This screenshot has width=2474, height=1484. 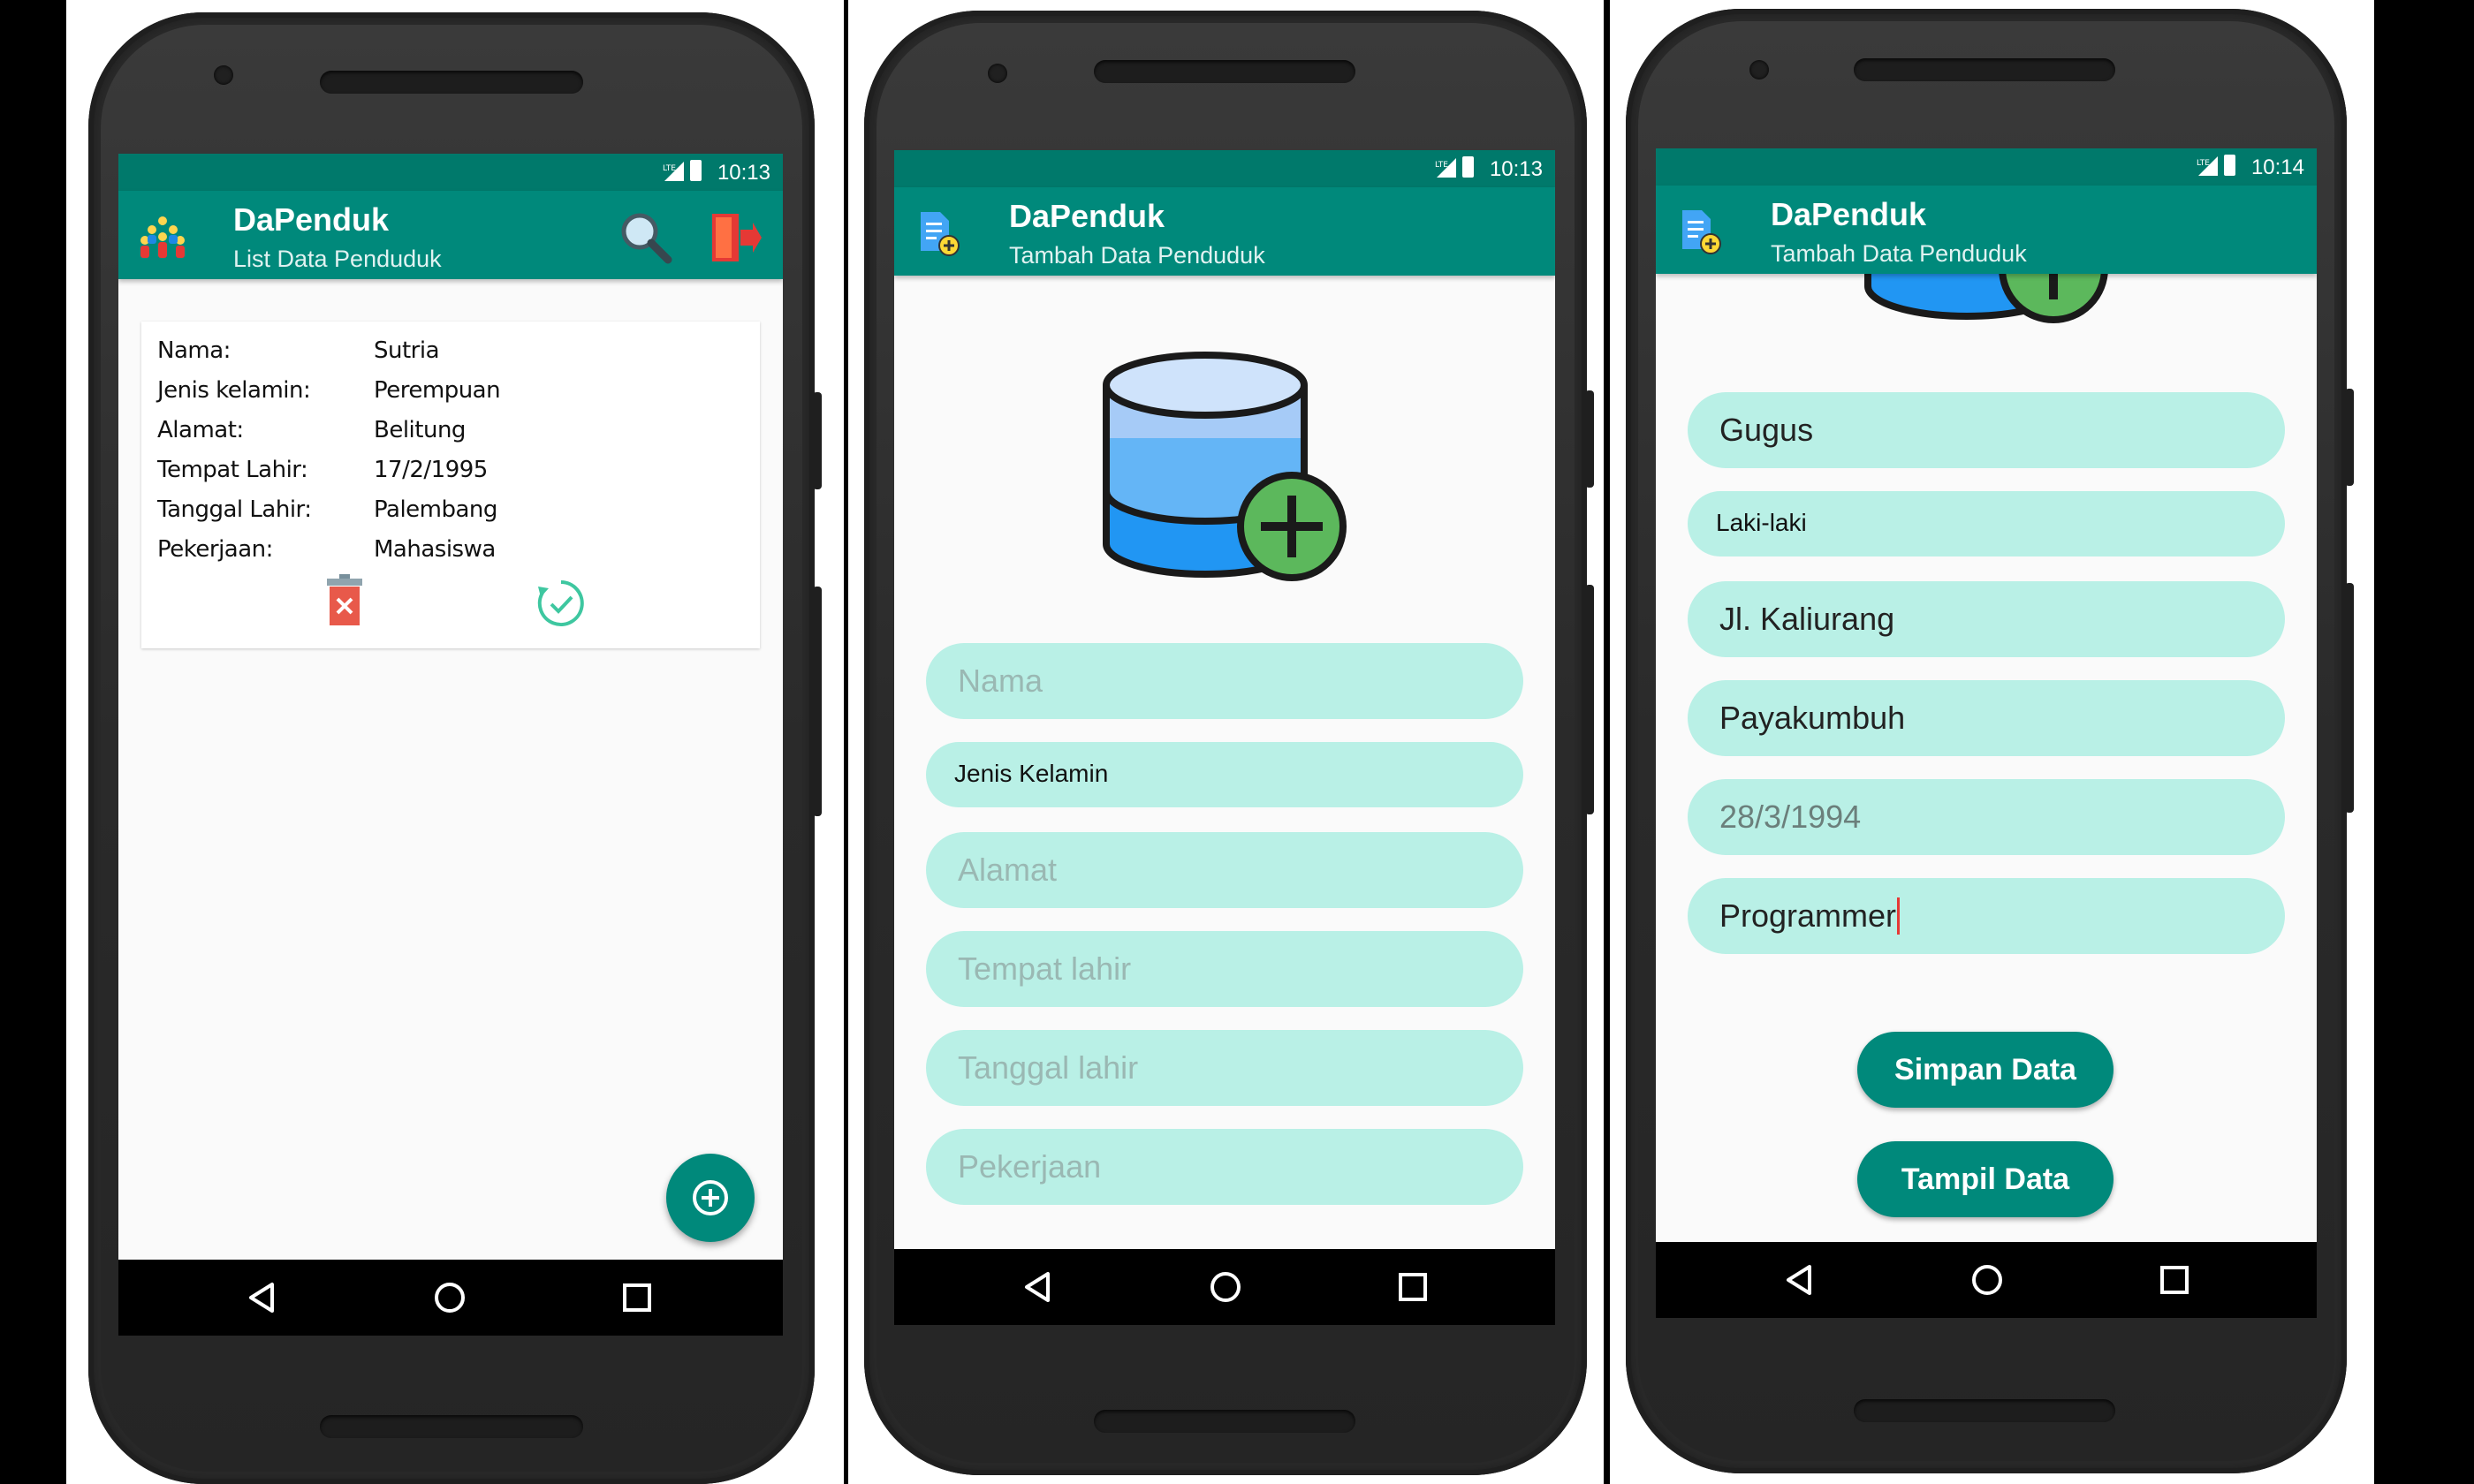 I want to click on nama-input: Nama, so click(x=1224, y=681).